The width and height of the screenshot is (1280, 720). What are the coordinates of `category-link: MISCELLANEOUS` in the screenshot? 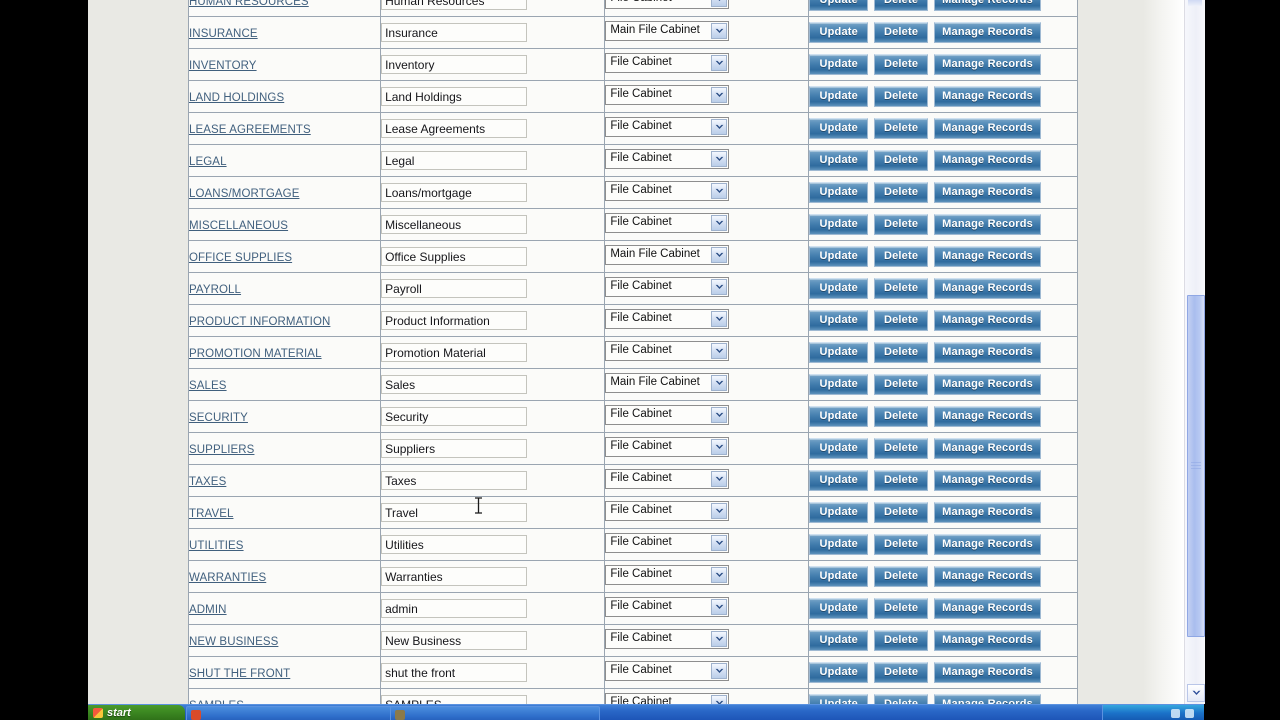 It's located at (238, 226).